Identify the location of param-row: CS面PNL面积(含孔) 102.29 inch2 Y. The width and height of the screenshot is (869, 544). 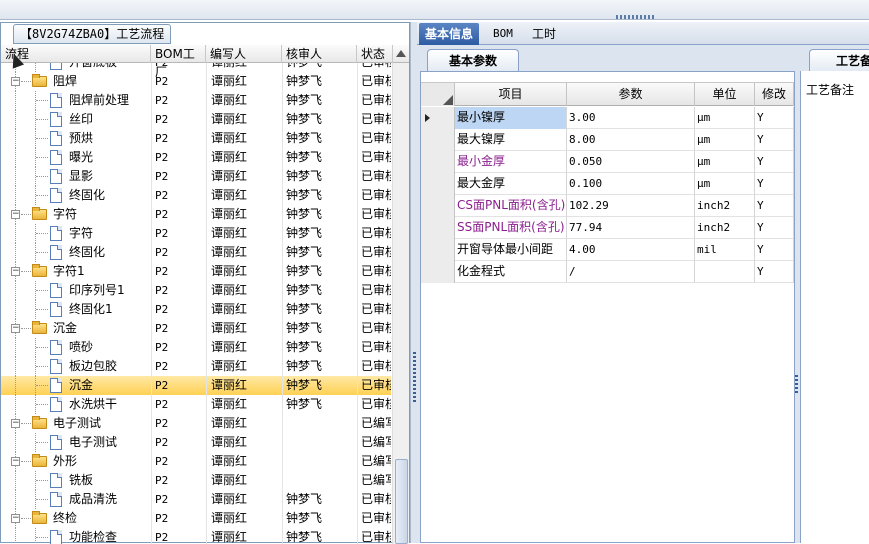
(607, 206).